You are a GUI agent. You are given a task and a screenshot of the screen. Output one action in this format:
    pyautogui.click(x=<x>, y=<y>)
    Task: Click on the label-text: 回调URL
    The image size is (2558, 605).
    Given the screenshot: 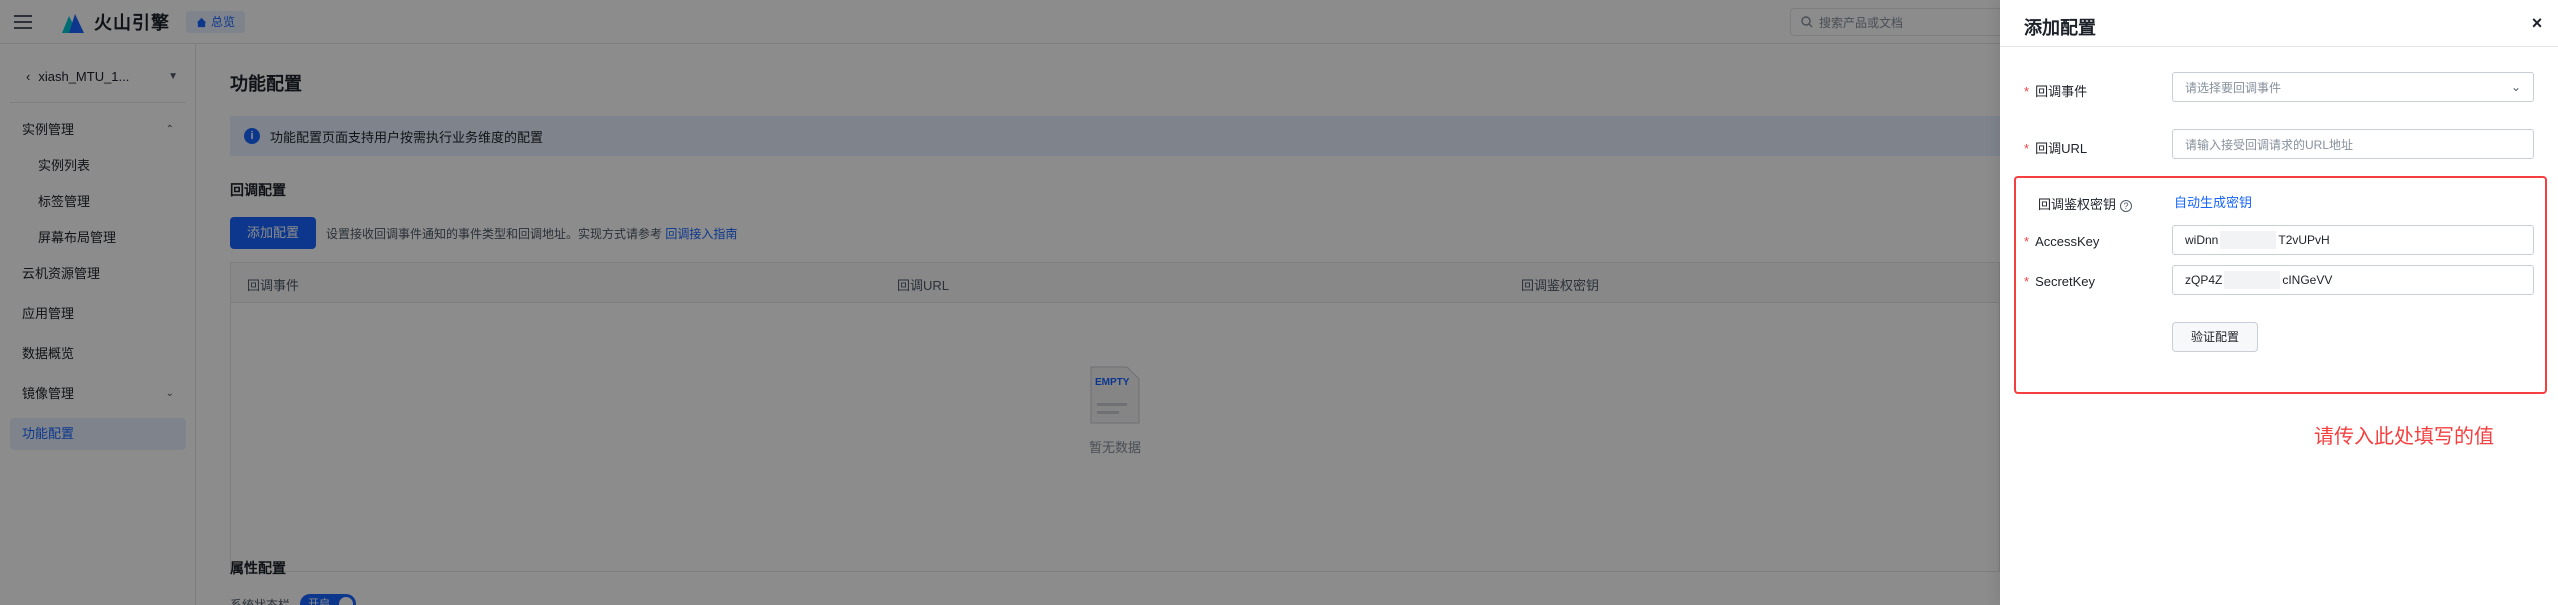 What is the action you would take?
    pyautogui.click(x=2061, y=148)
    